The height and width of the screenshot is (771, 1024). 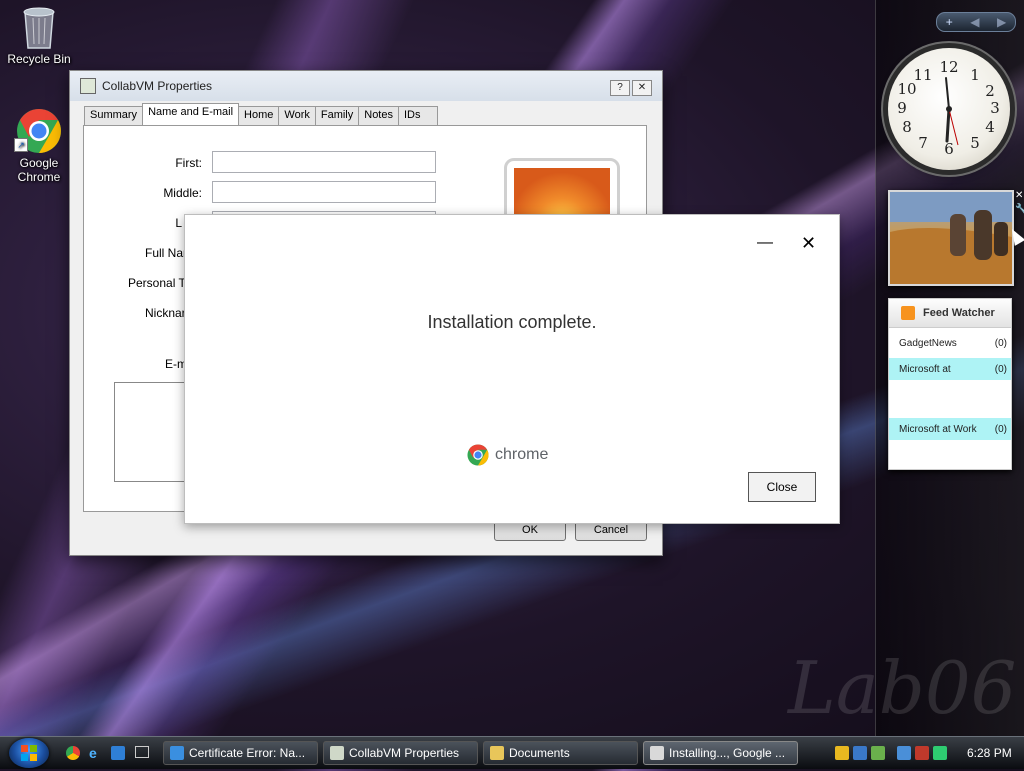 I want to click on middle-label: Middle:, so click(x=182, y=193).